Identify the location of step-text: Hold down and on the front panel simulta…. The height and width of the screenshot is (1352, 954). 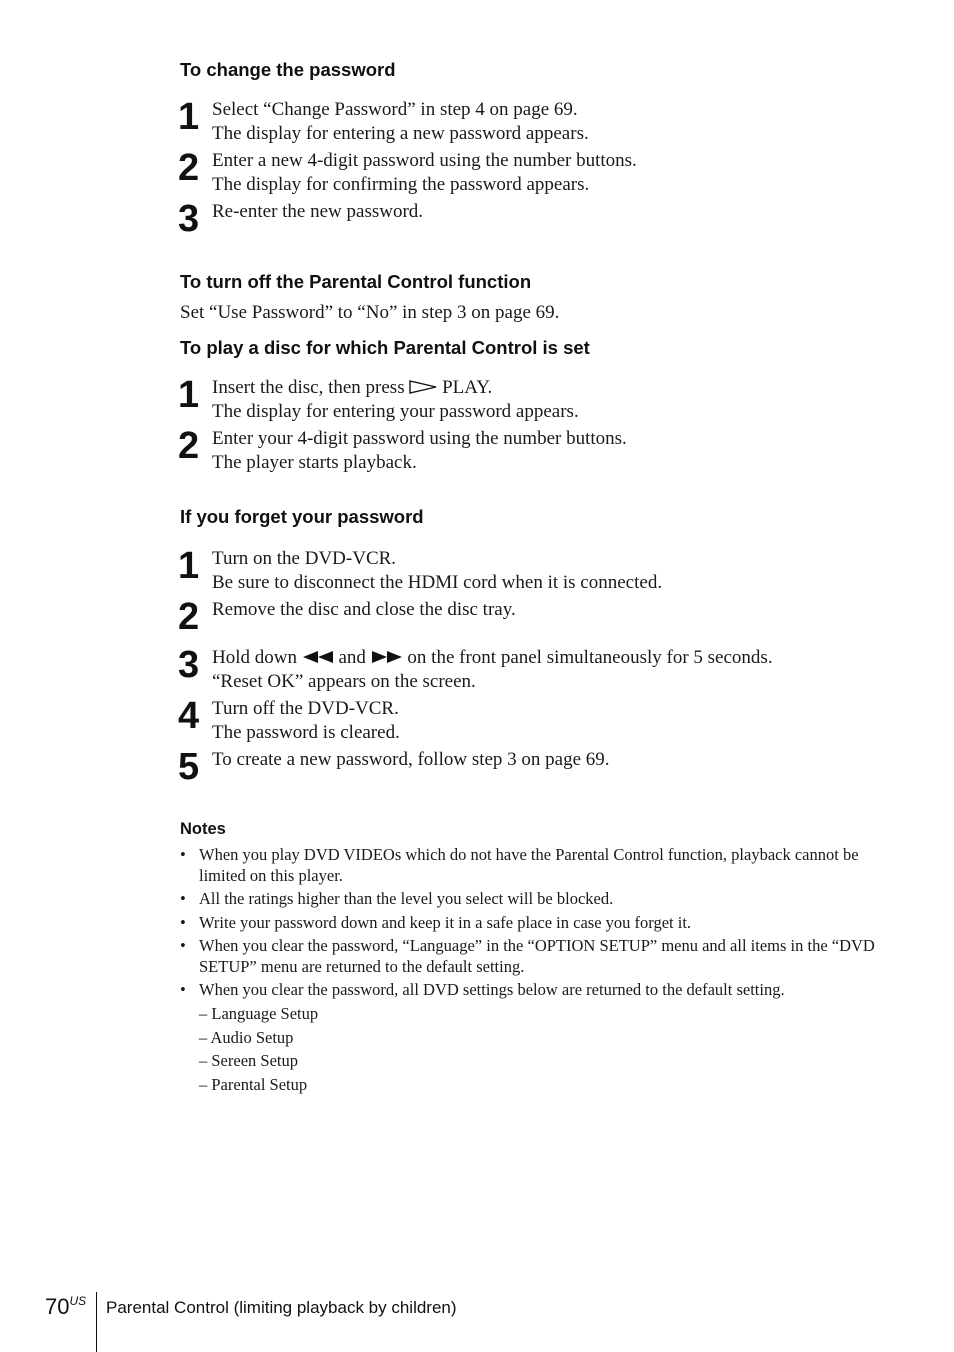
(492, 670).